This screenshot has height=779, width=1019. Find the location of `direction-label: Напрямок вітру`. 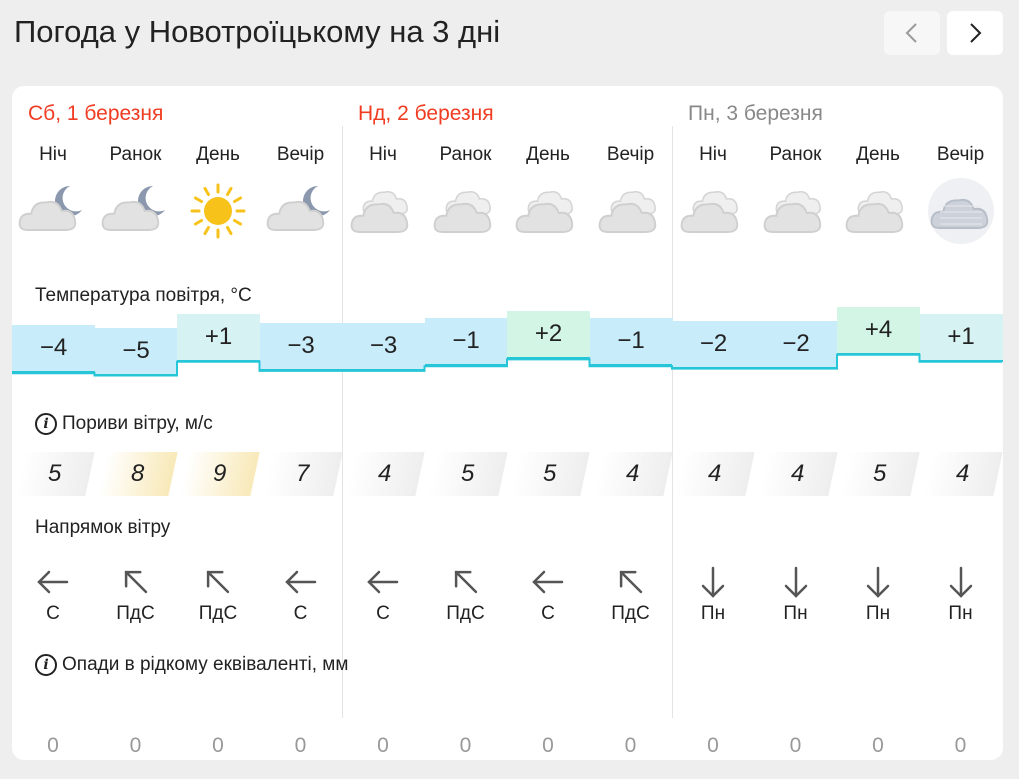

direction-label: Напрямок вітру is located at coordinates (103, 527).